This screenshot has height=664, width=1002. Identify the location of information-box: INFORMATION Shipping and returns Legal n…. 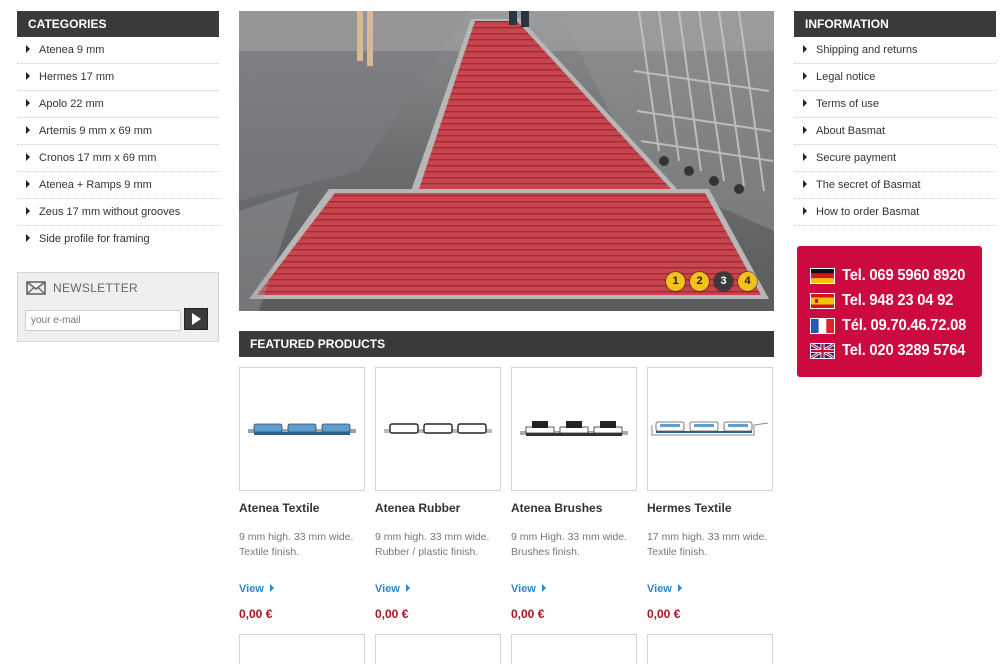
(895, 118).